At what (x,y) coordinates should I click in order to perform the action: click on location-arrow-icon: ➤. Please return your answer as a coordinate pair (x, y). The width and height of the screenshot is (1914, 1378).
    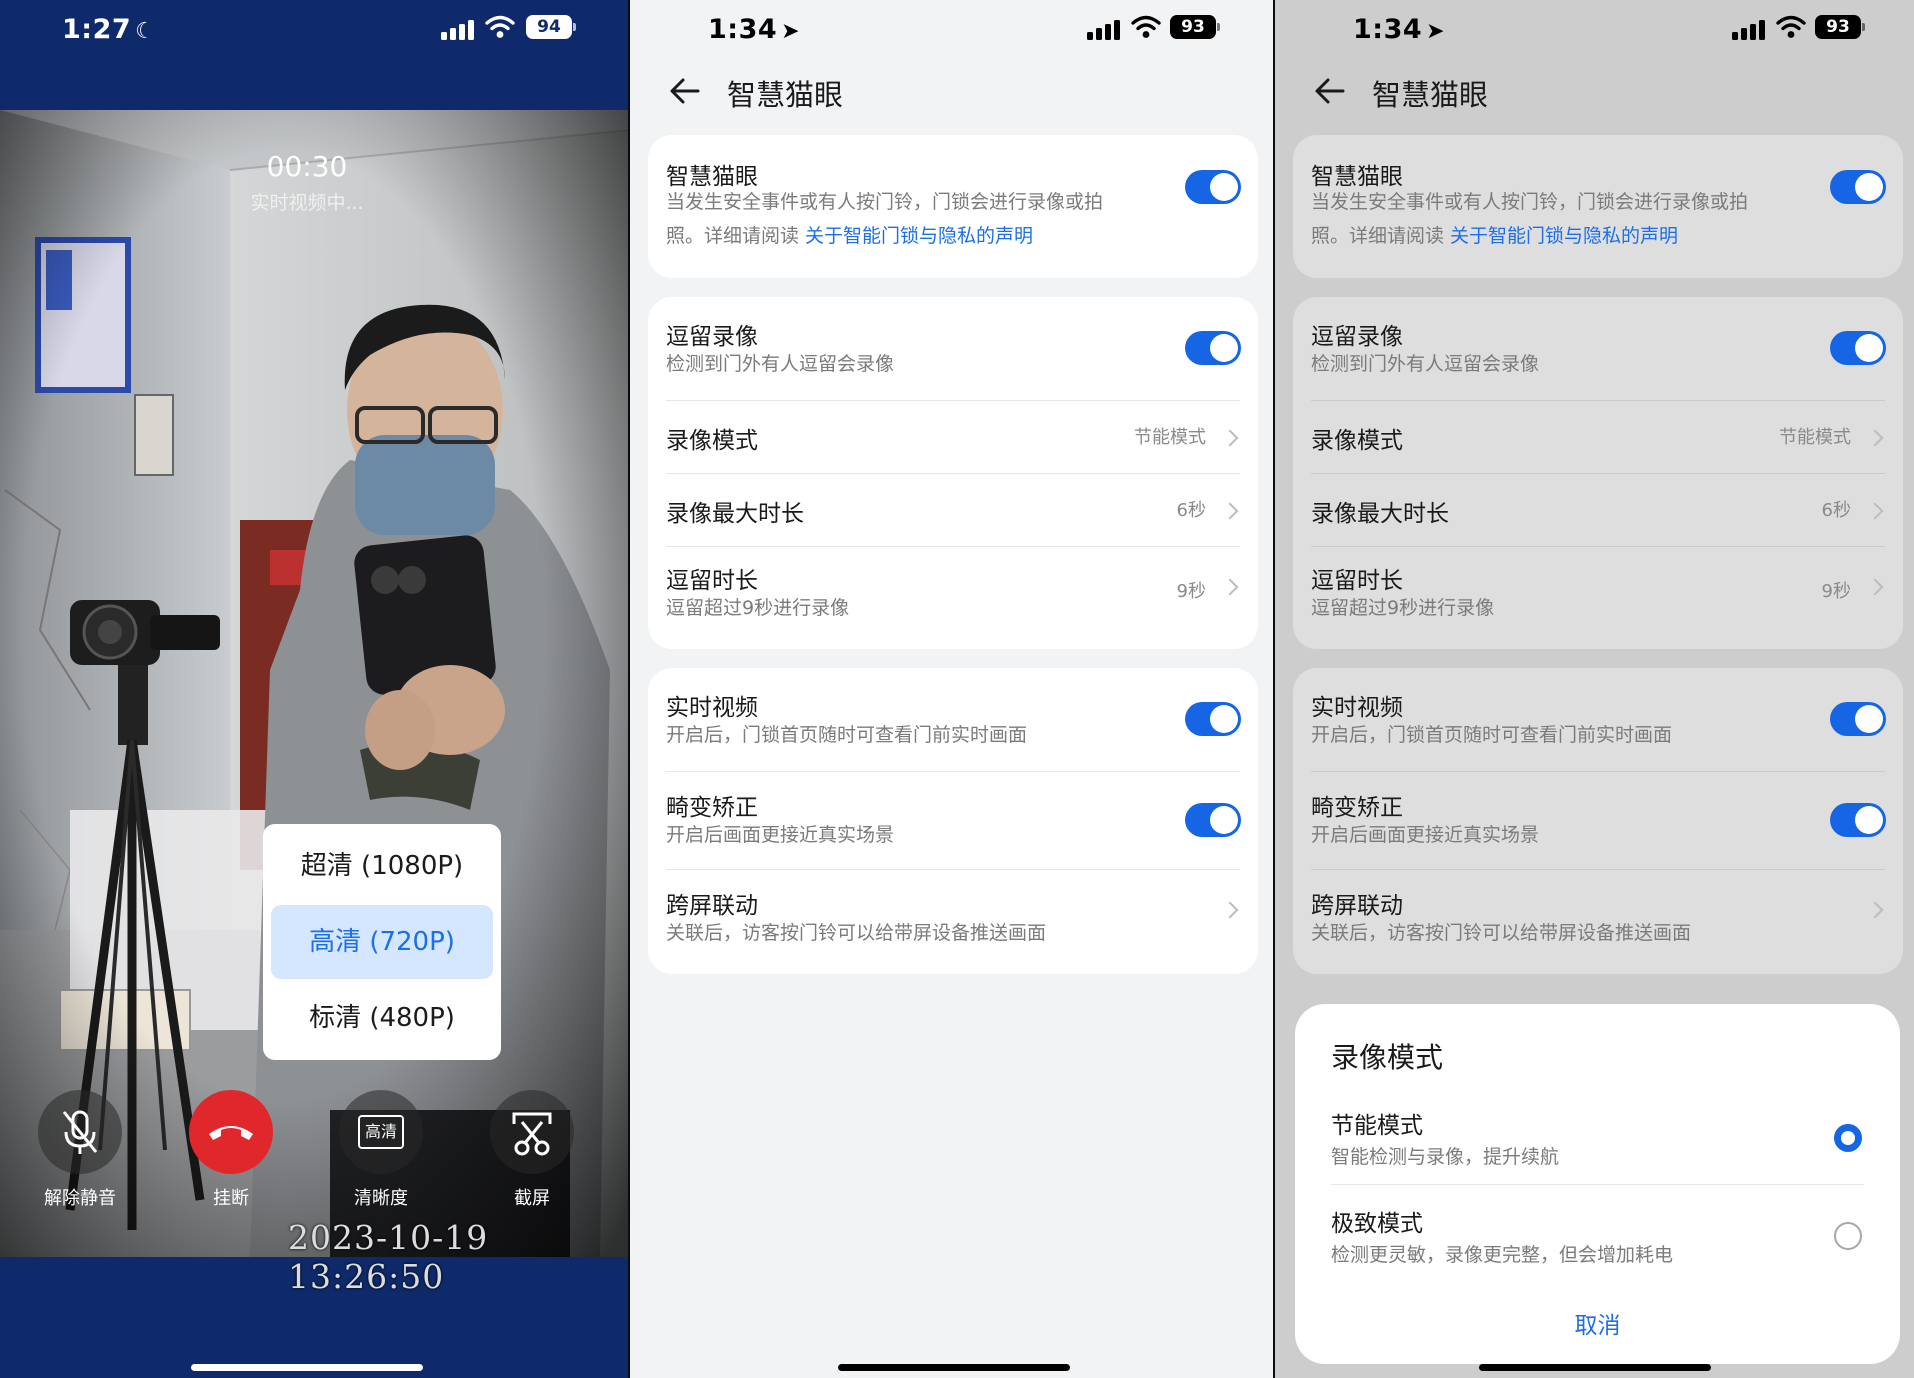
    Looking at the image, I should click on (791, 31).